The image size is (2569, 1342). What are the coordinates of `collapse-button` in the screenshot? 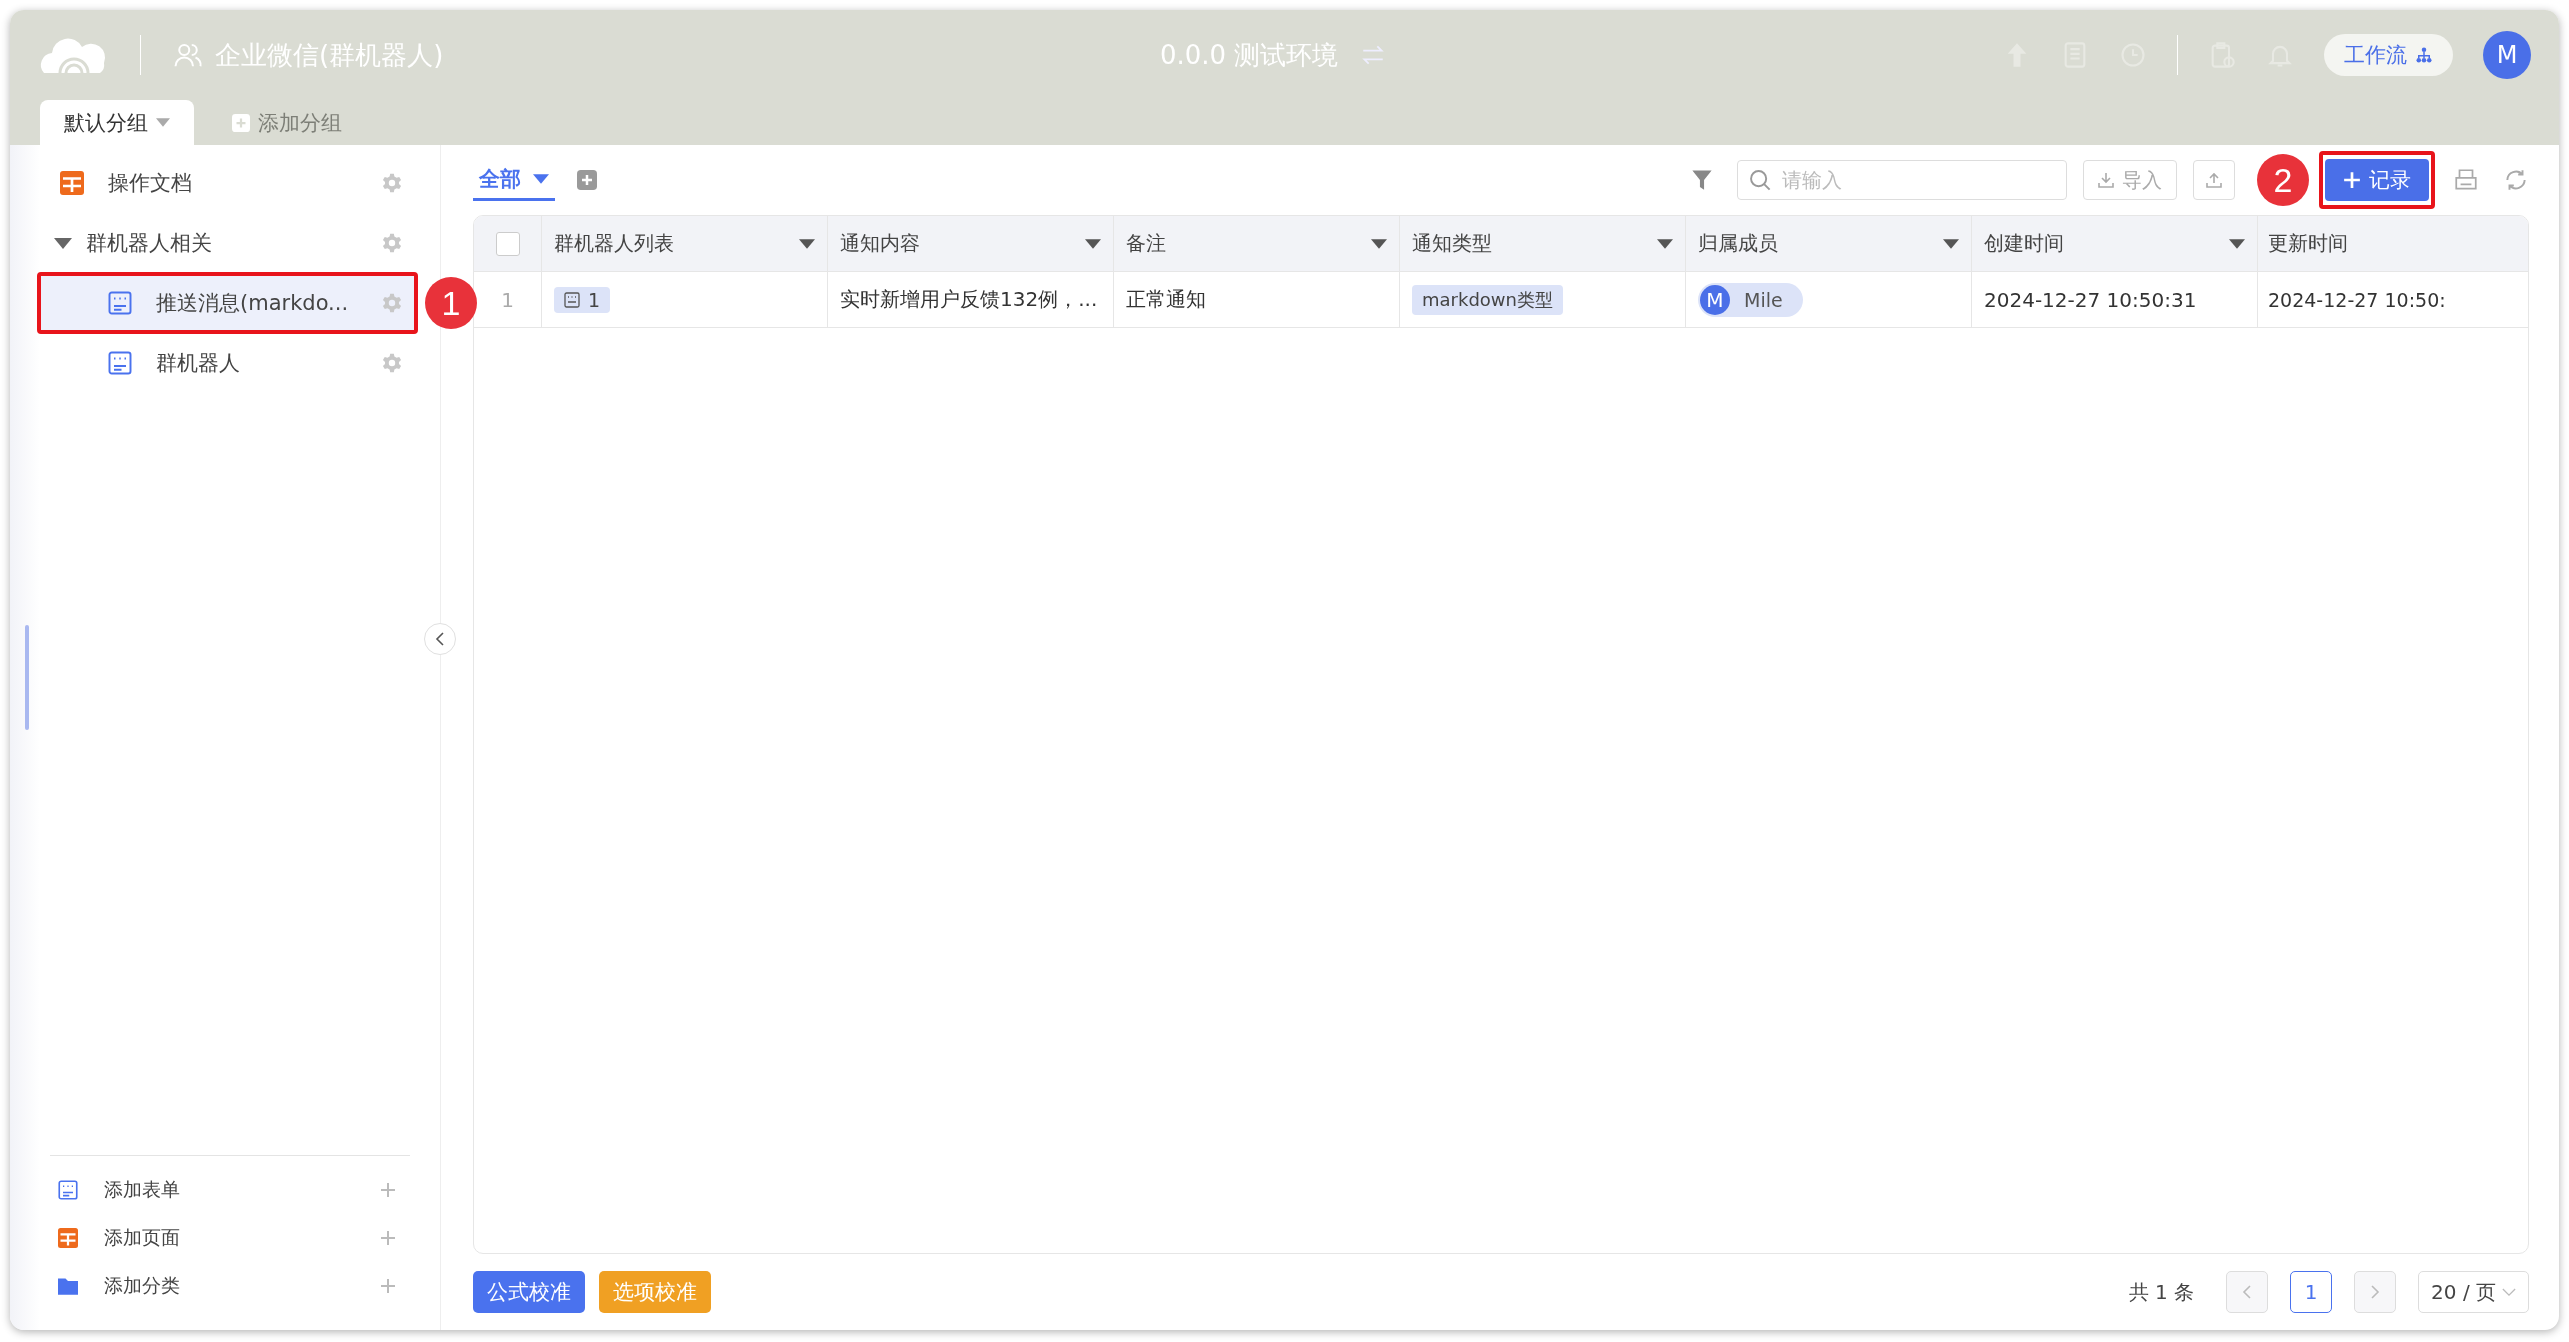 It's located at (440, 639).